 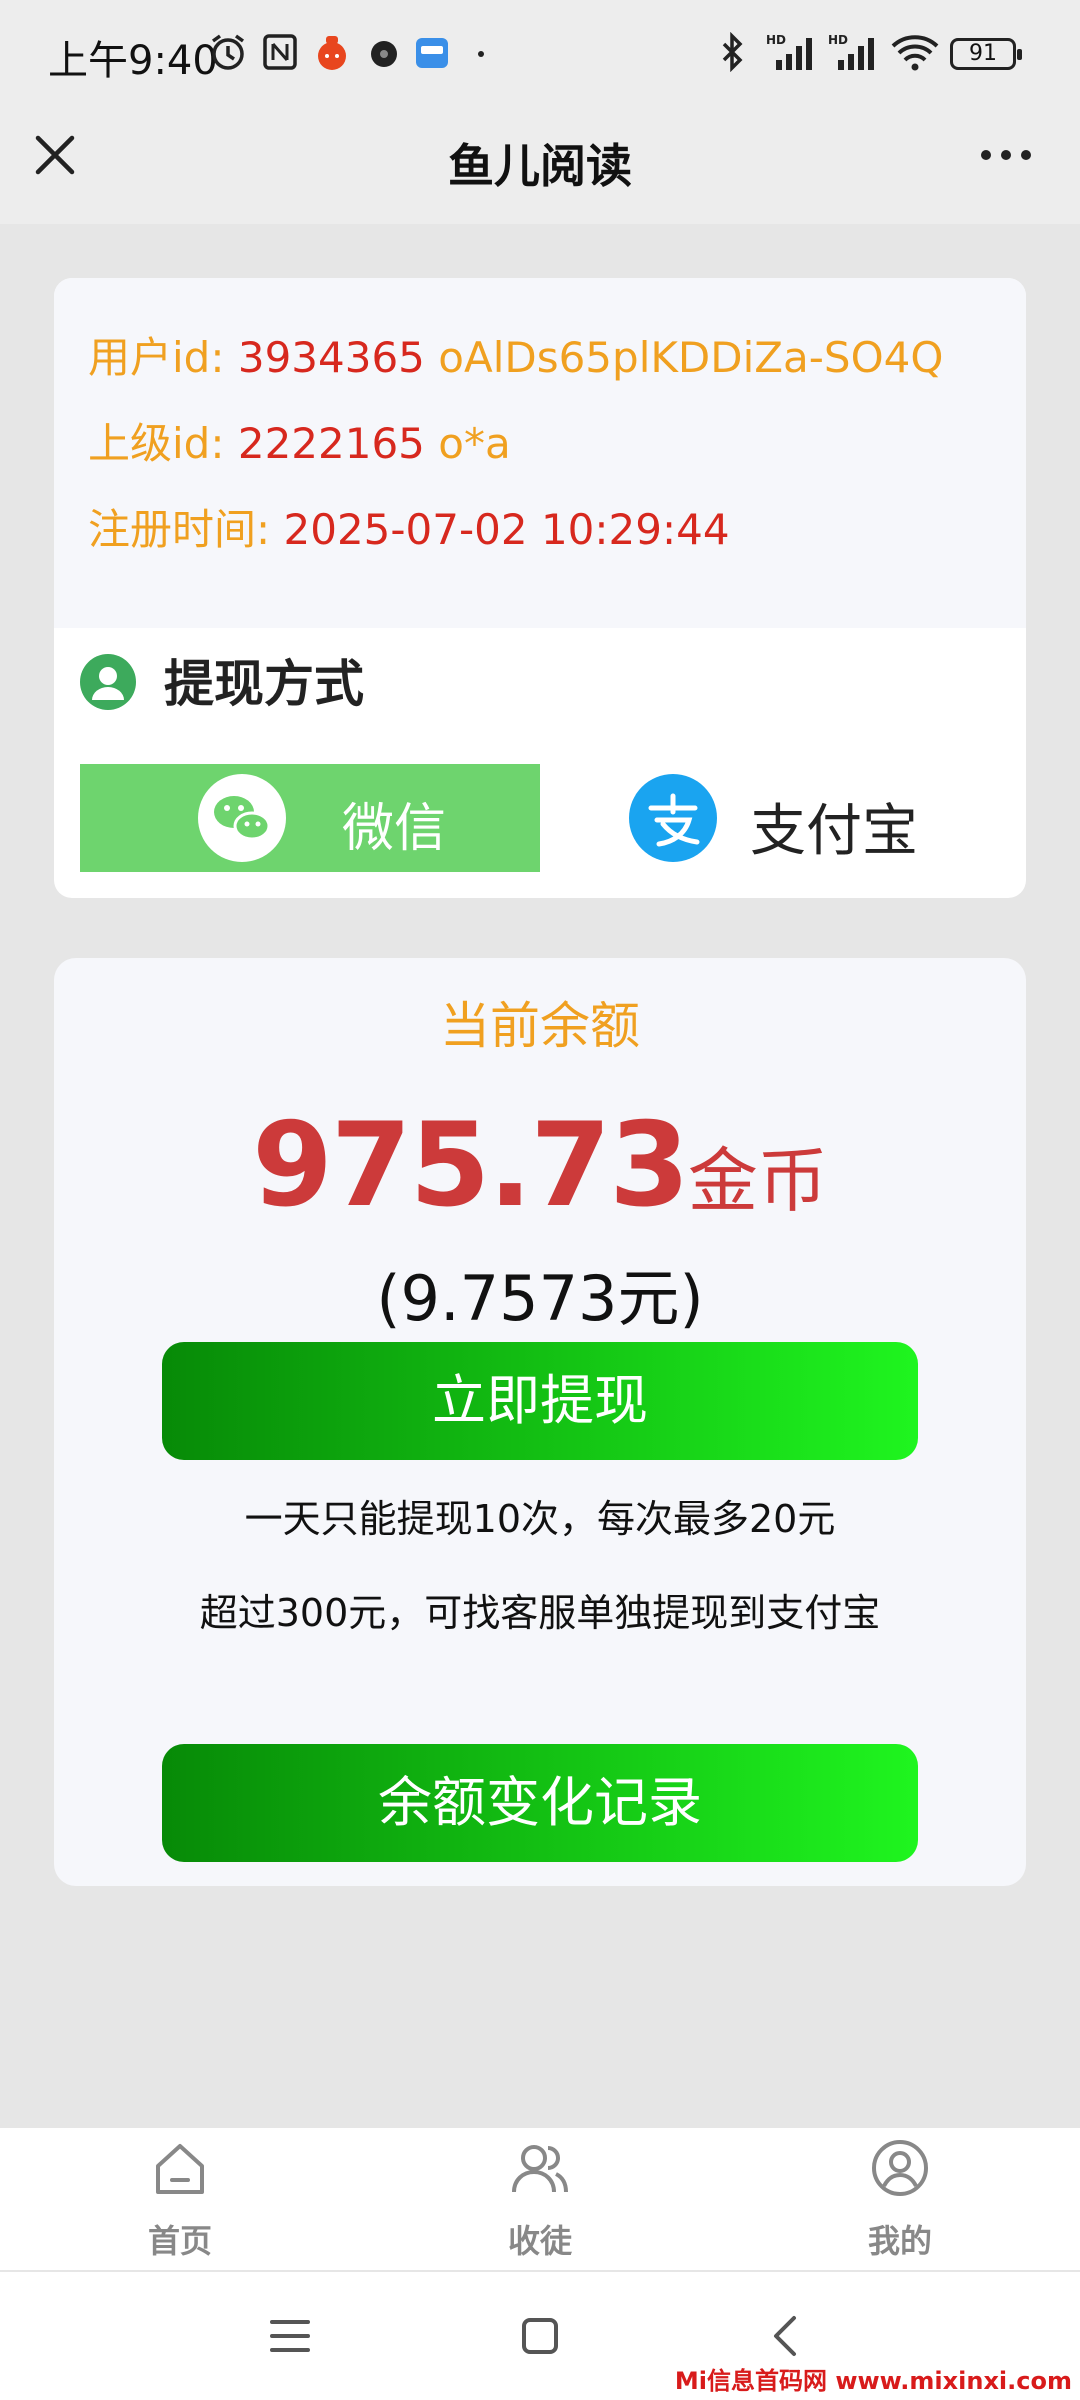 I want to click on alipay-icon, so click(x=673, y=818).